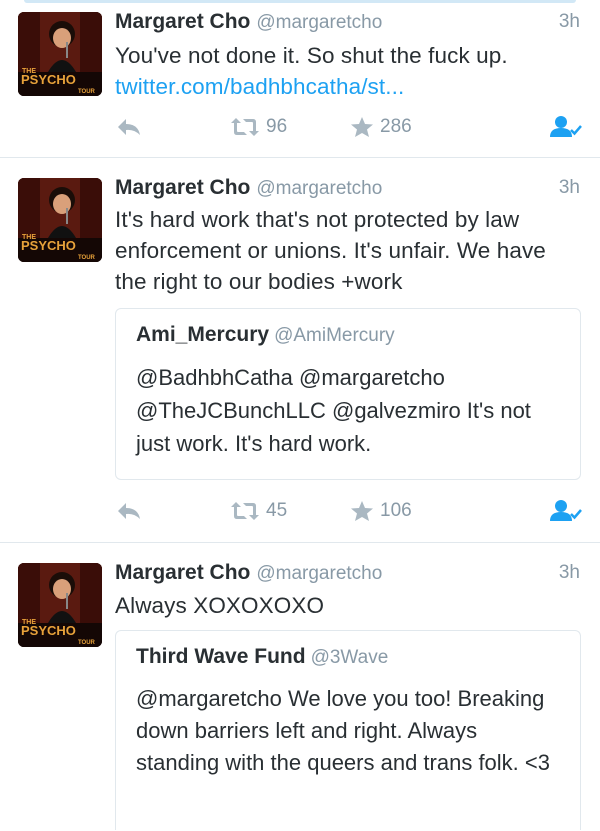 Image resolution: width=600 pixels, height=831 pixels. Describe the element at coordinates (334, 335) in the screenshot. I see `quoted-author-handle: @AmiMercury` at that location.